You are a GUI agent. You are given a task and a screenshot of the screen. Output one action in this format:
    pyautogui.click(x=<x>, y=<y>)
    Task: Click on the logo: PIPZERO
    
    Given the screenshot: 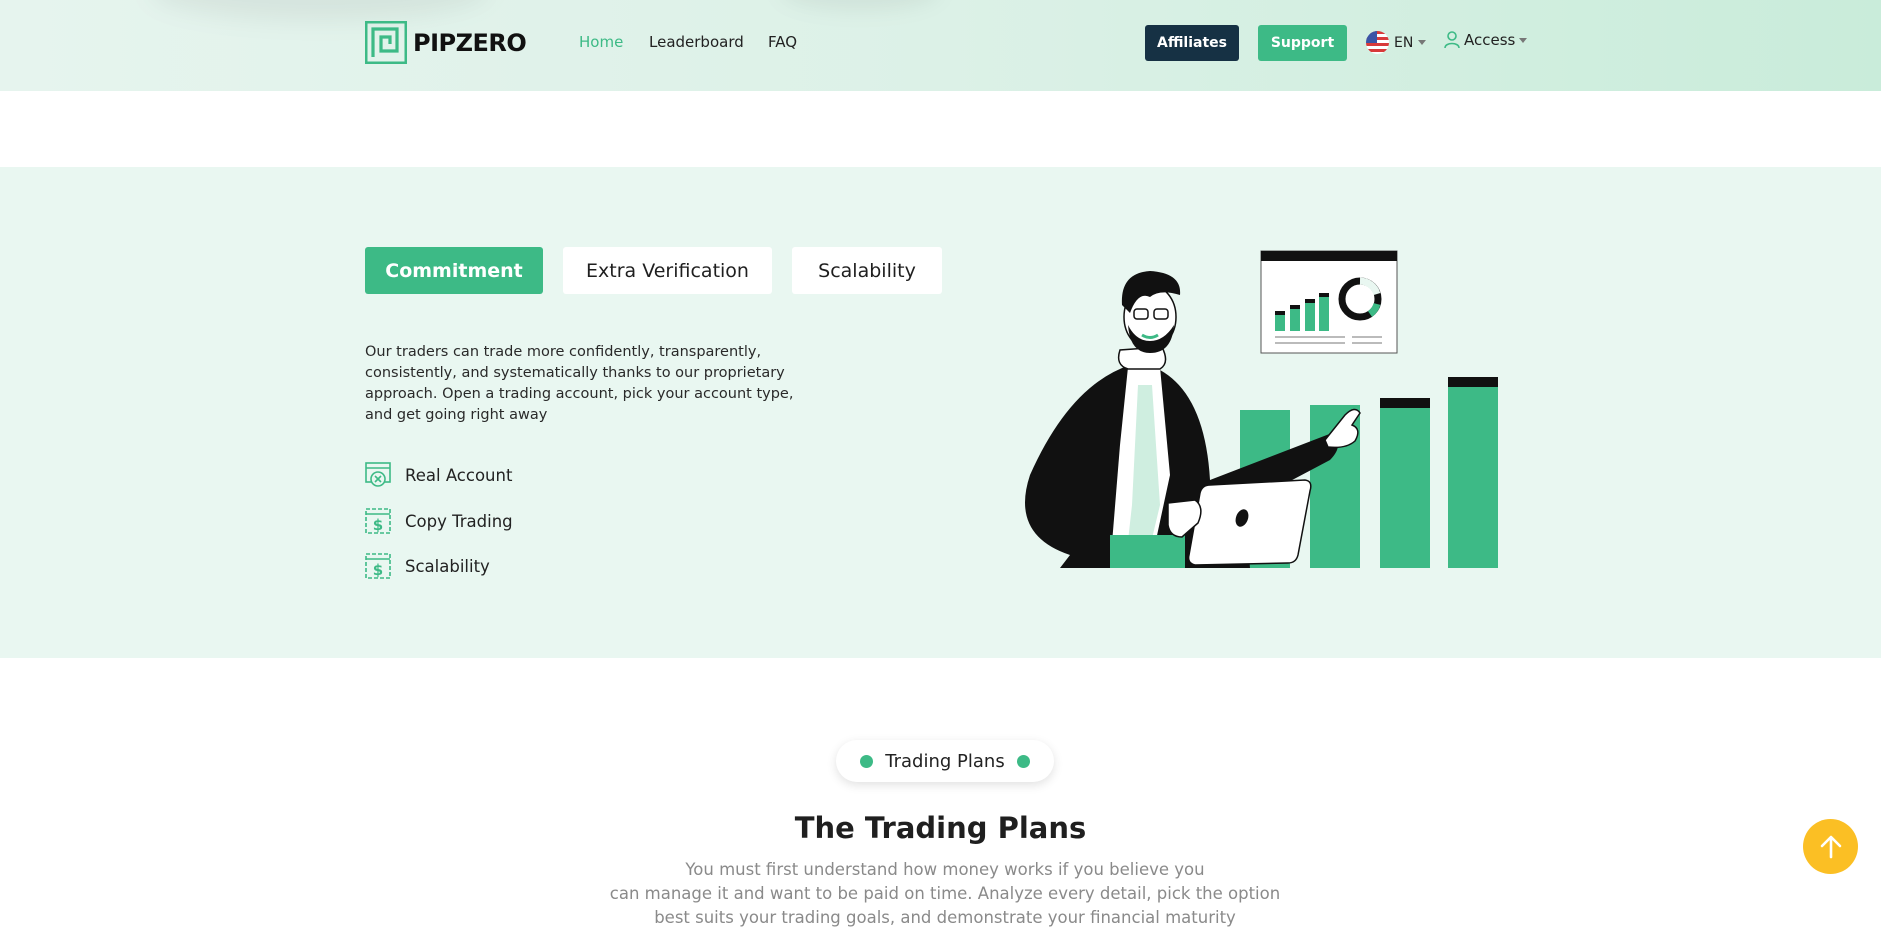 What is the action you would take?
    pyautogui.click(x=446, y=42)
    